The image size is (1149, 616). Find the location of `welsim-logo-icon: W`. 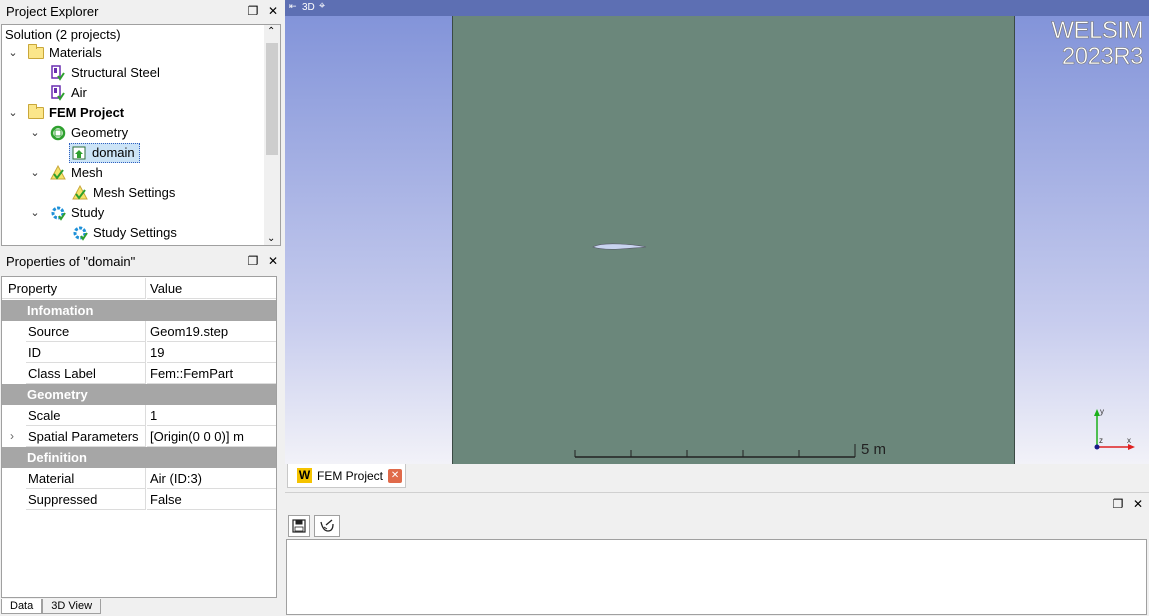

welsim-logo-icon: W is located at coordinates (304, 475).